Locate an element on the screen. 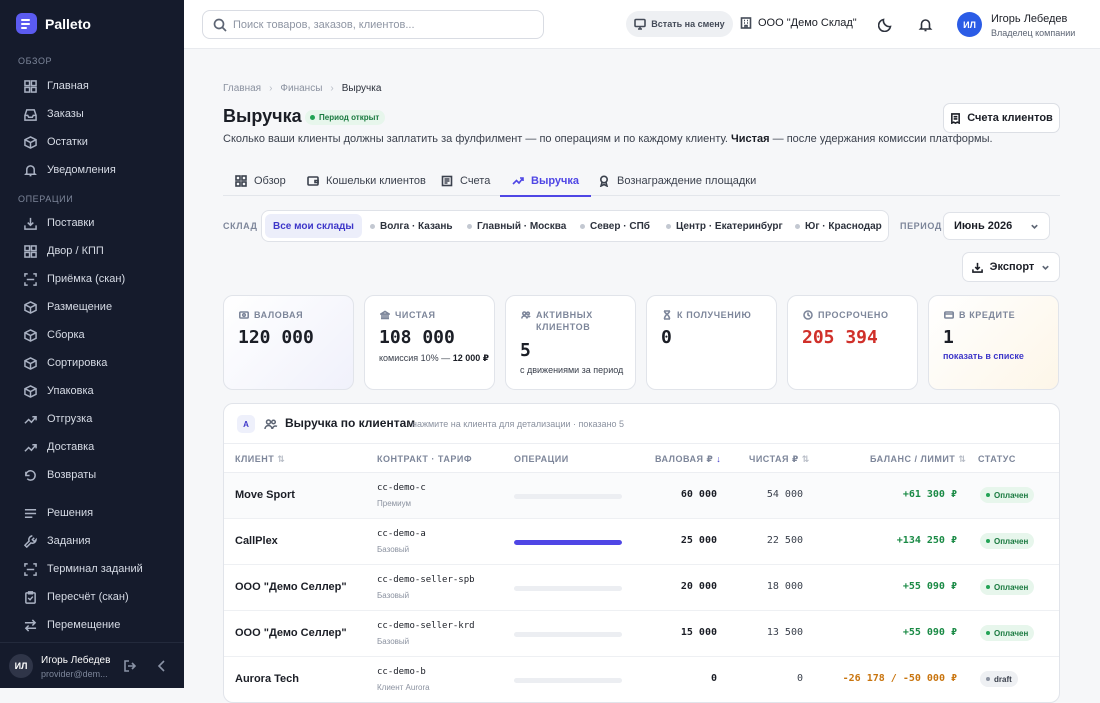 The height and width of the screenshot is (703, 1100). column-header-gross: Валовая ₽ ↓ is located at coordinates (688, 459).